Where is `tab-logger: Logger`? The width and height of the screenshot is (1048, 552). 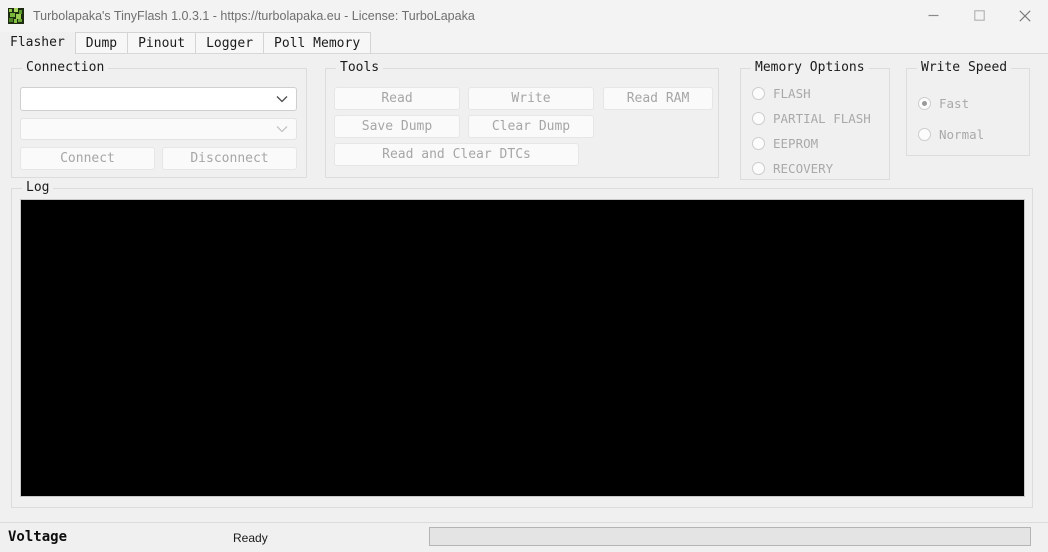
tab-logger: Logger is located at coordinates (230, 42).